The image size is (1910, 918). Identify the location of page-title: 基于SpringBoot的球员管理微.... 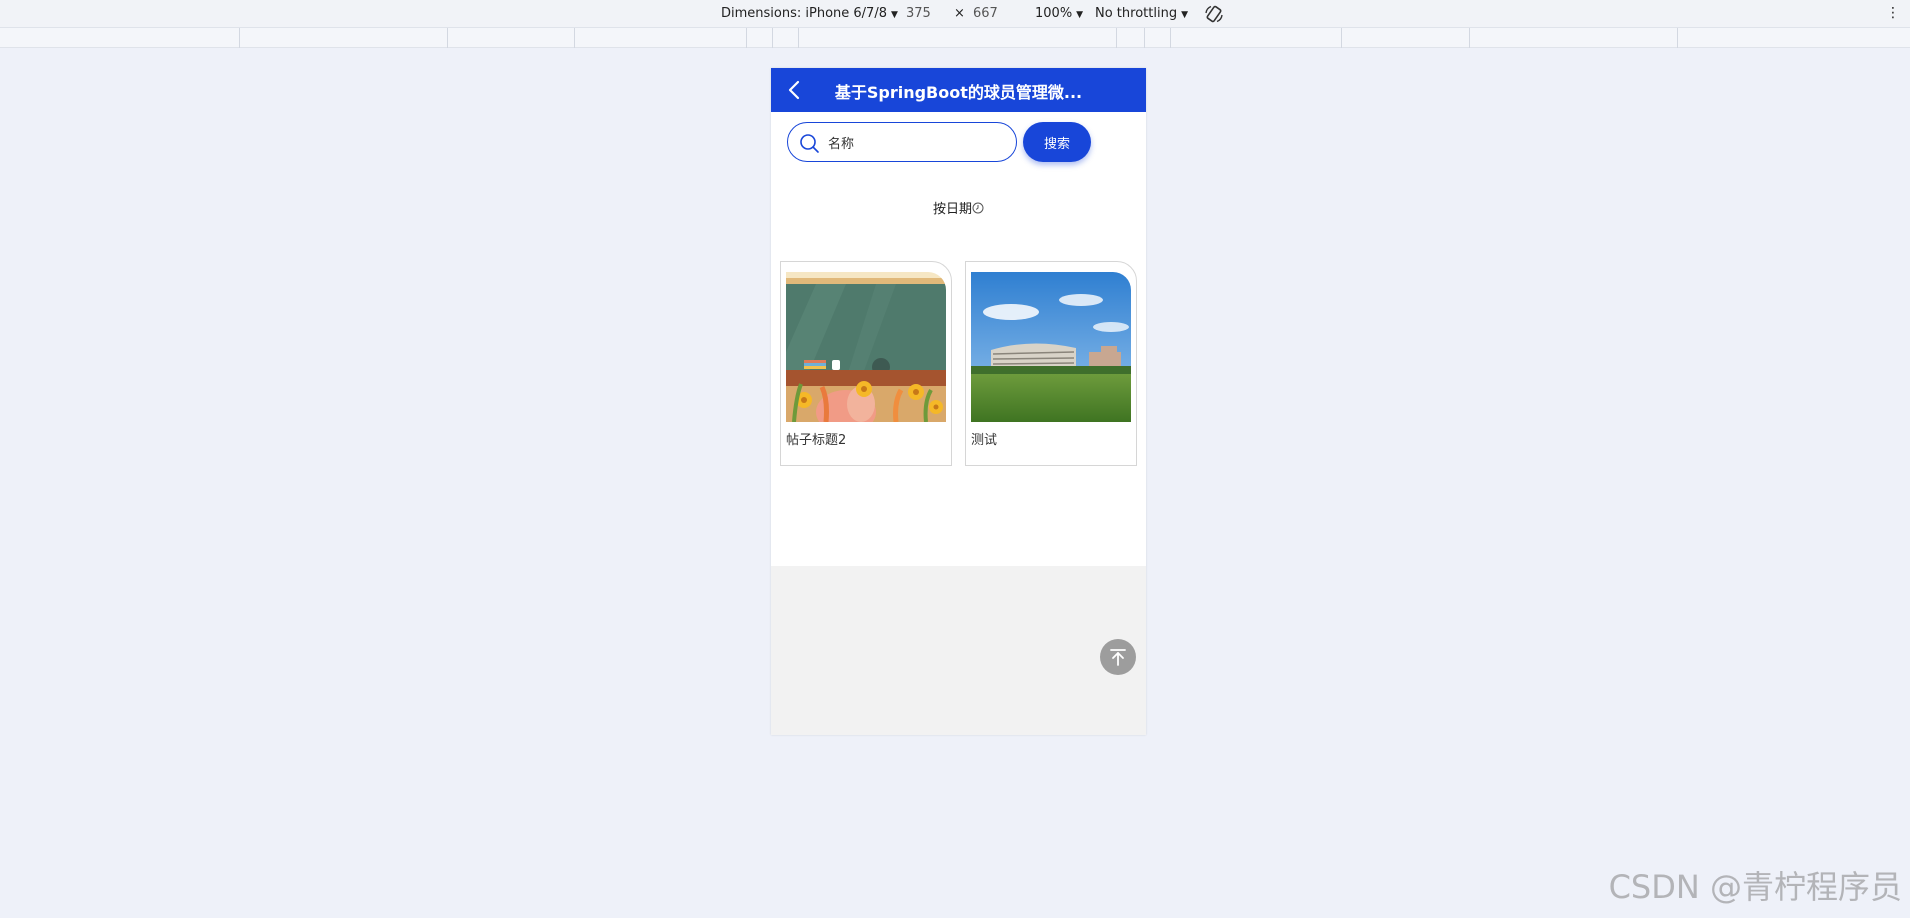
(958, 92).